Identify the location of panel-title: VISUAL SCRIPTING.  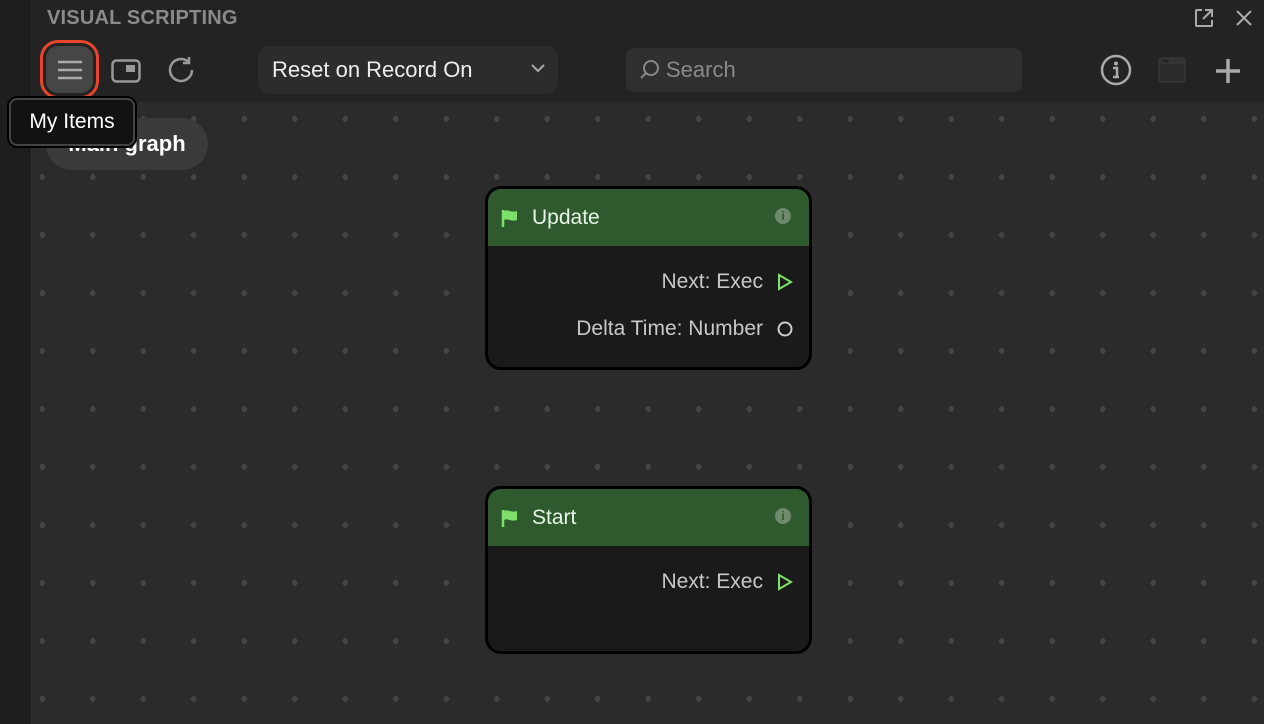
(142, 18).